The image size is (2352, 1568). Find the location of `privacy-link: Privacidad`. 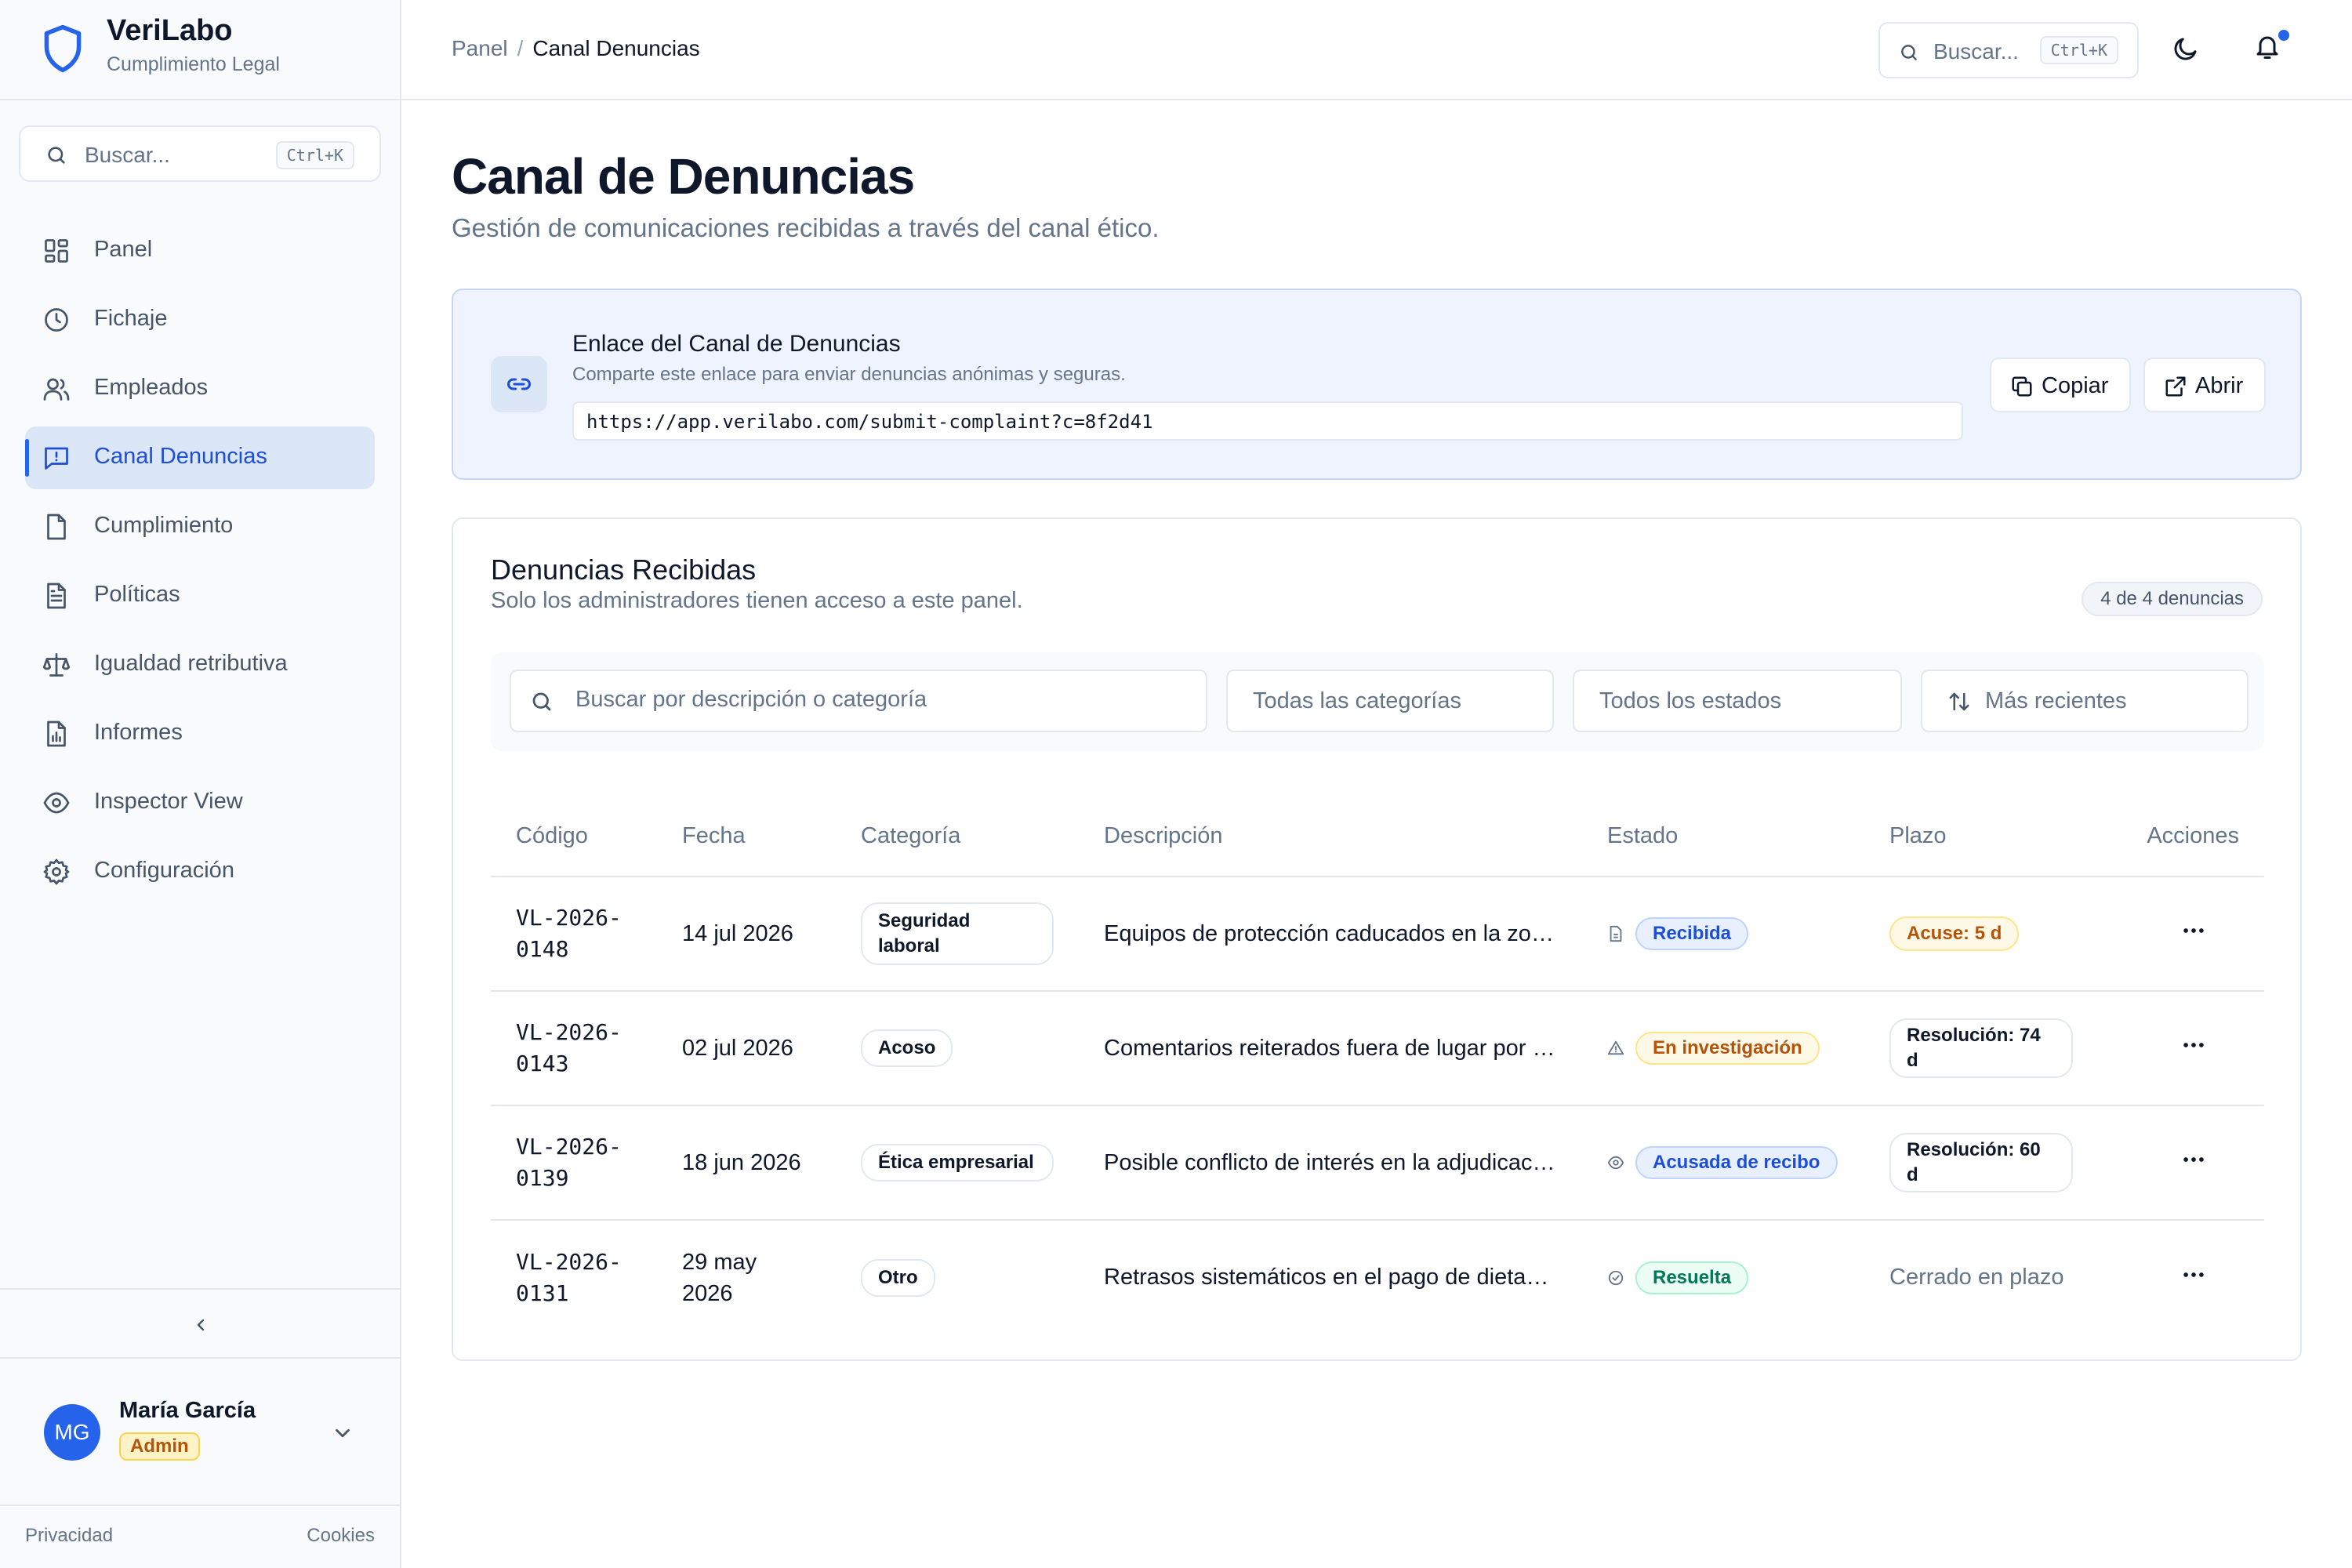

privacy-link: Privacidad is located at coordinates (69, 1536).